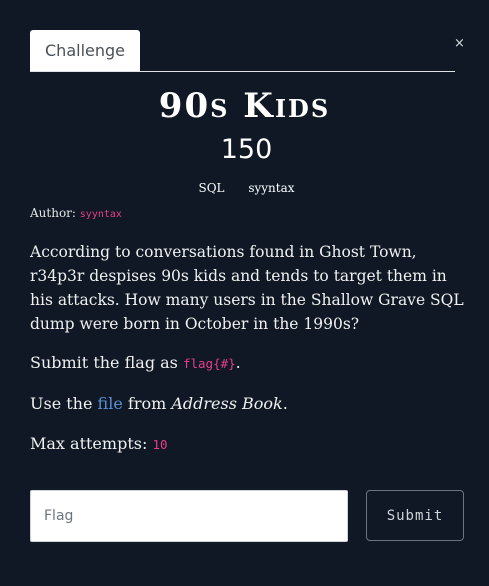  Describe the element at coordinates (459, 43) in the screenshot. I see `close-icon: ×` at that location.